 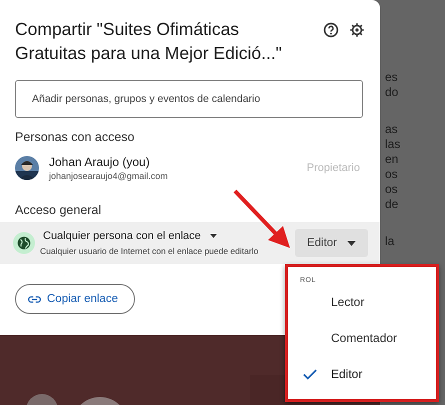 I want to click on check-icon, so click(x=309, y=374).